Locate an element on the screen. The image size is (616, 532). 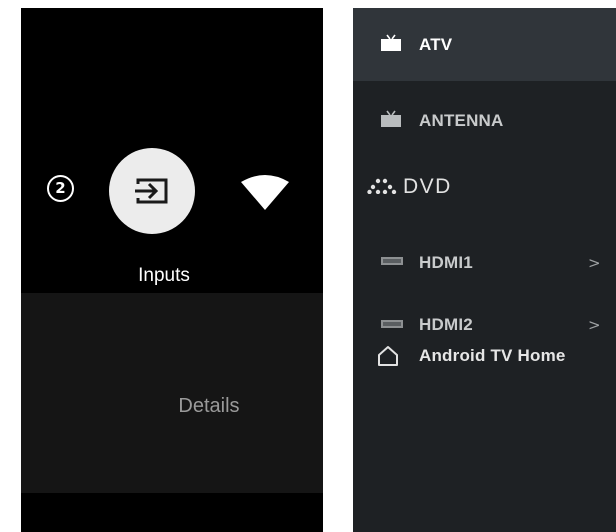
list-item-android-tv-home: Android TV Home is located at coordinates (484, 356).